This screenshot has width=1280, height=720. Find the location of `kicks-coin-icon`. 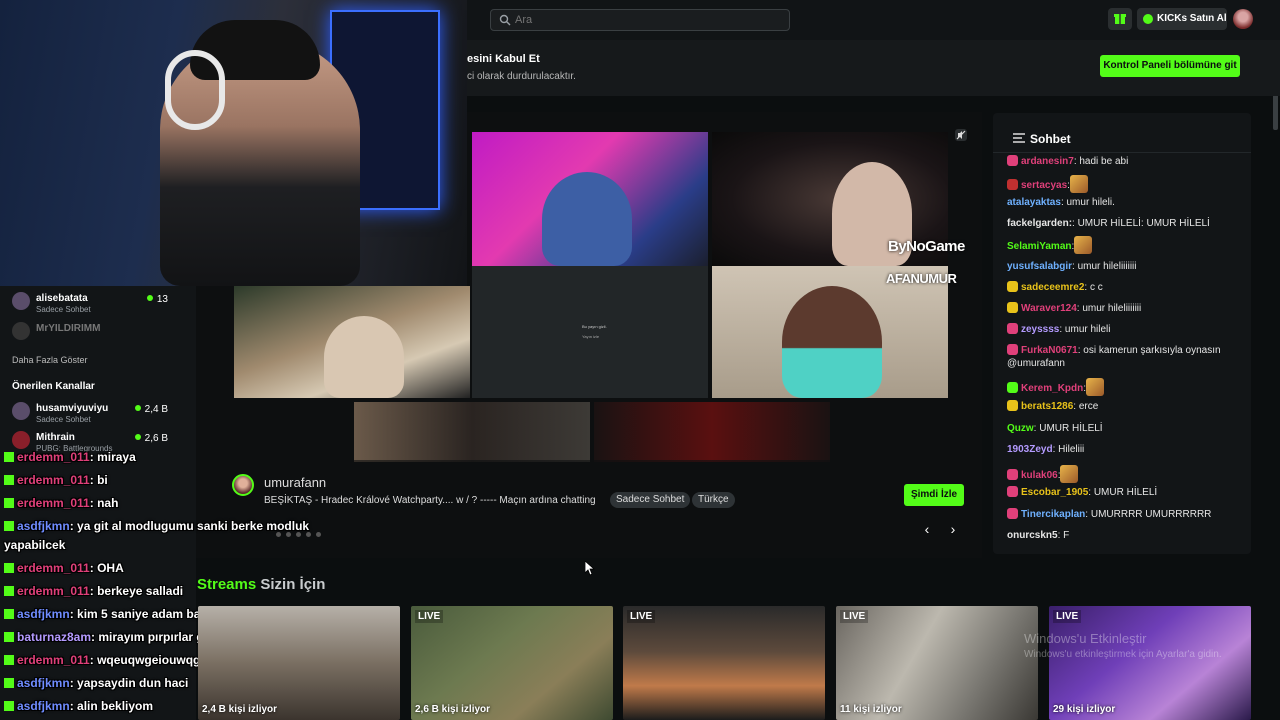

kicks-coin-icon is located at coordinates (1148, 19).